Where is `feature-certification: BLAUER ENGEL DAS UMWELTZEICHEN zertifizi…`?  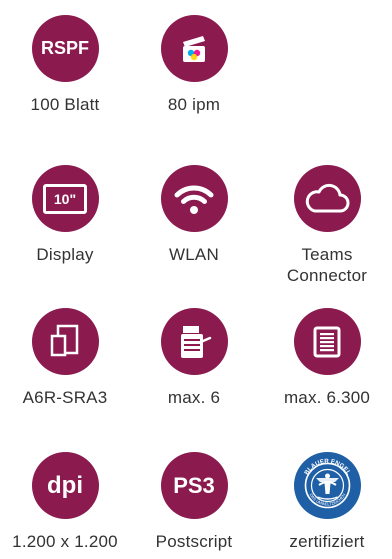 feature-certification: BLAUER ENGEL DAS UMWELTZEICHEN zertifizi… is located at coordinates (327, 502).